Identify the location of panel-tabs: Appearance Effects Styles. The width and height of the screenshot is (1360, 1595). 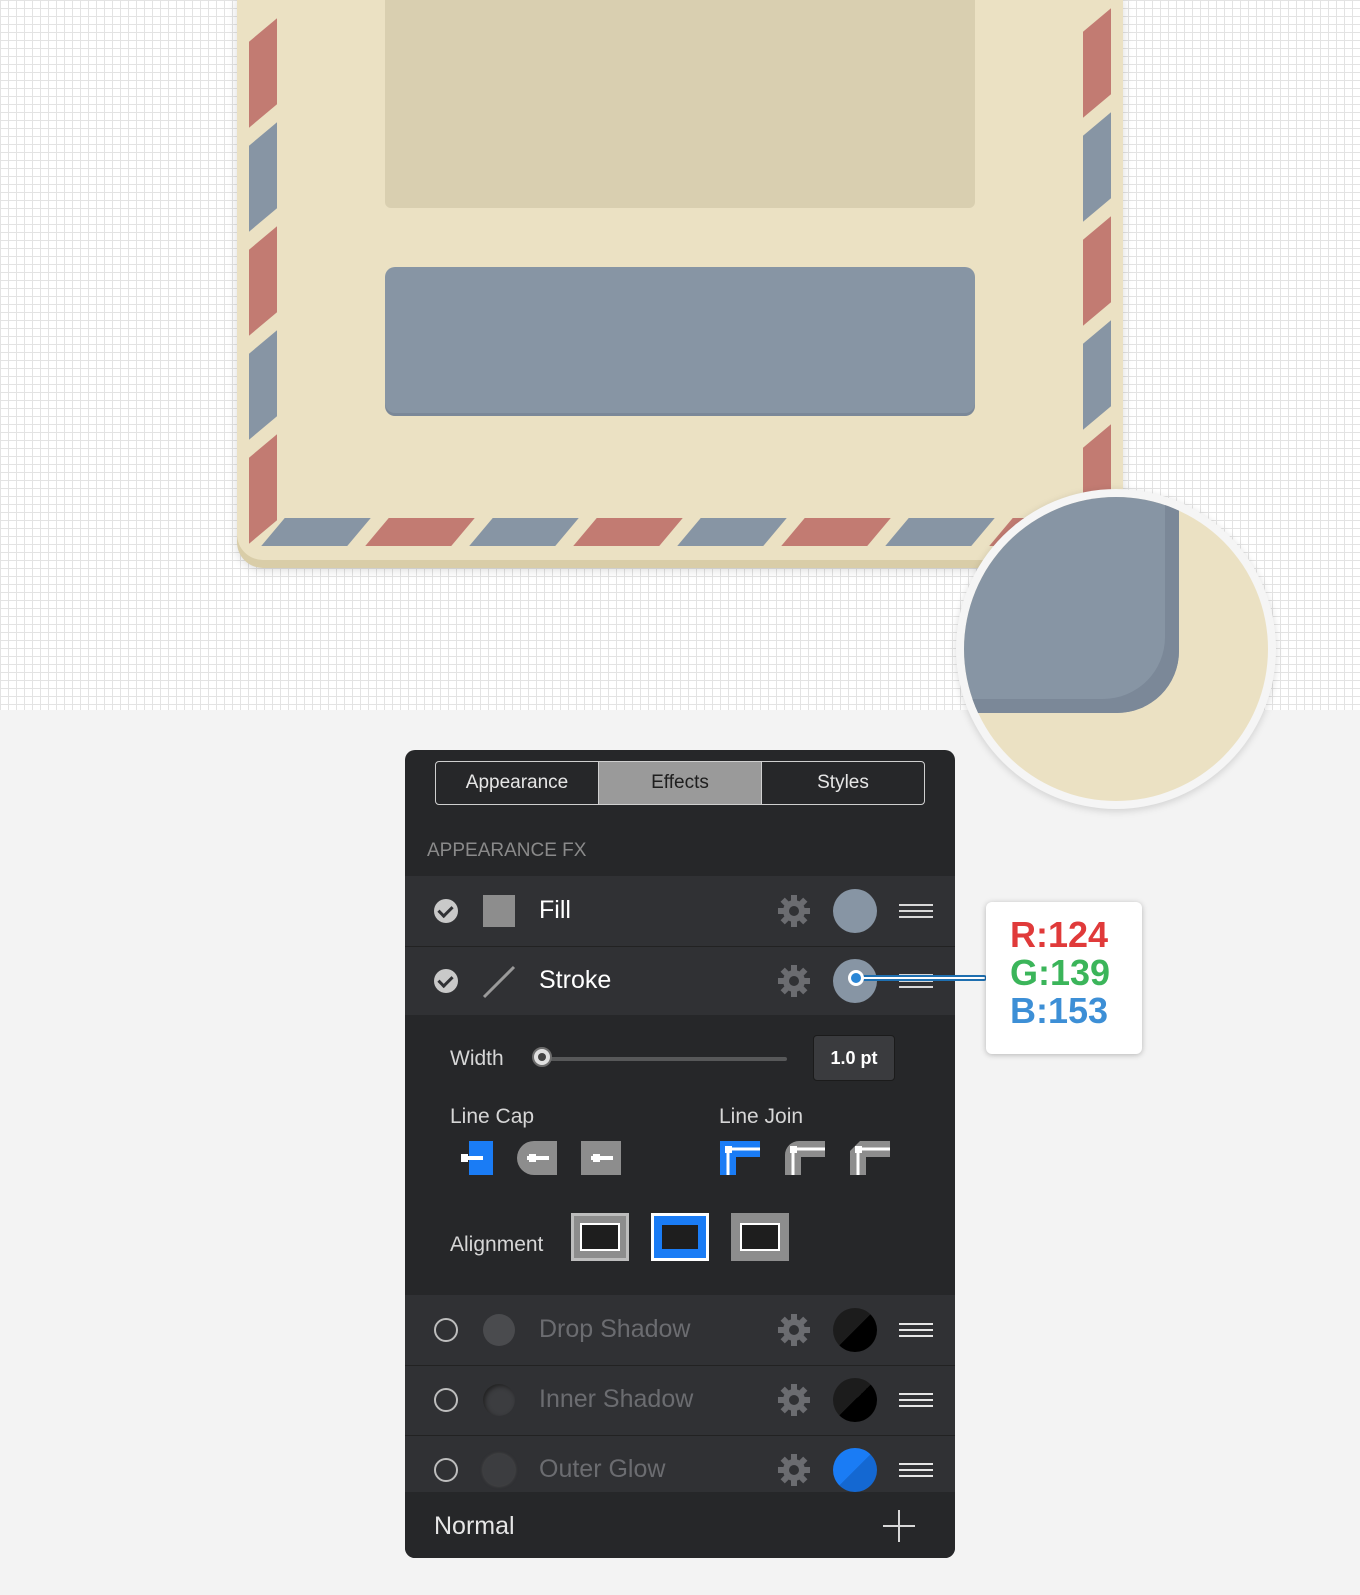
(680, 783).